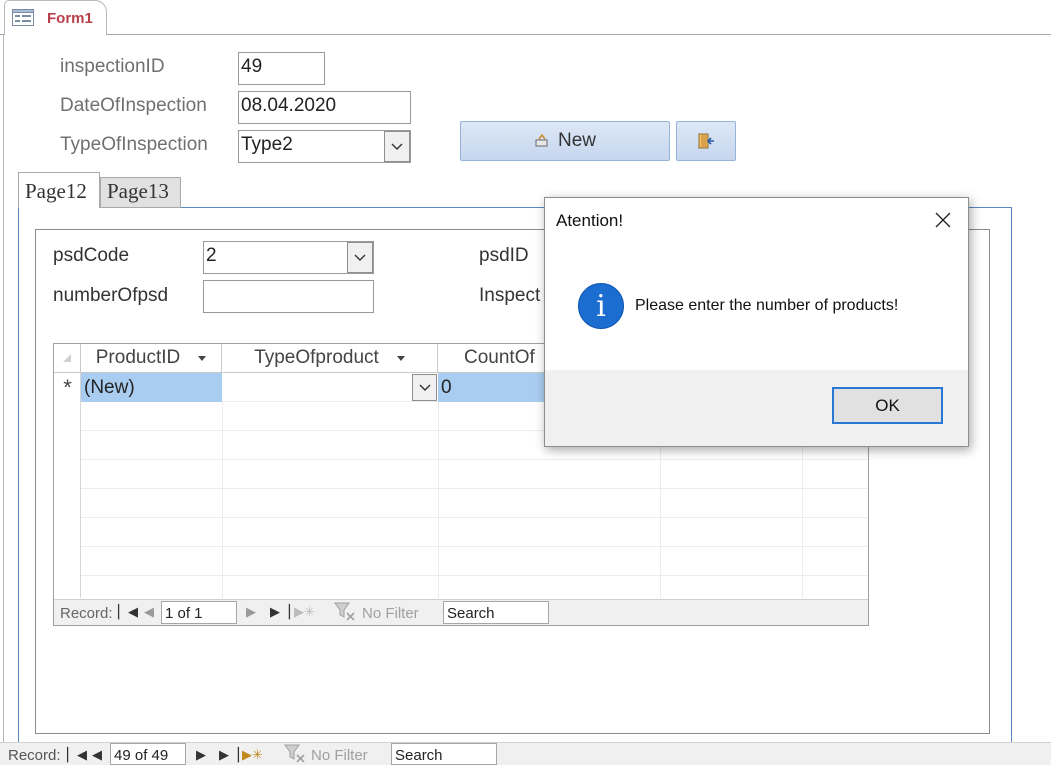  What do you see at coordinates (444, 754) in the screenshot?
I see `main-search-box: Search` at bounding box center [444, 754].